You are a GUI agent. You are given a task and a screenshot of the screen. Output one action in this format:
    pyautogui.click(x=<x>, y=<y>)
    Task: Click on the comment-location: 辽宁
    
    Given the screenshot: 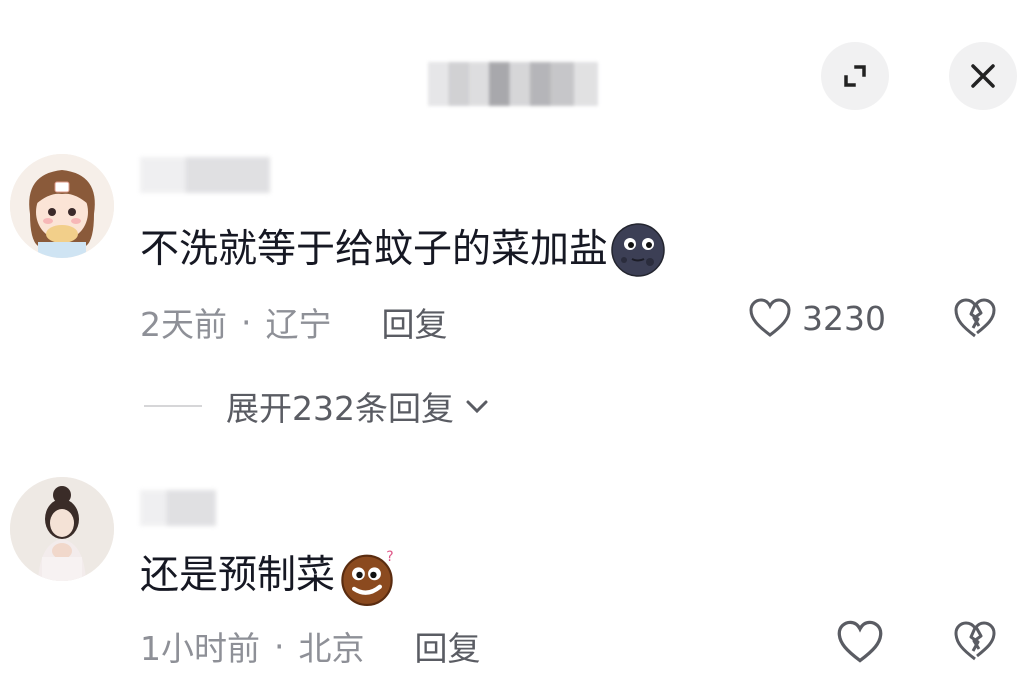 What is the action you would take?
    pyautogui.click(x=298, y=324)
    